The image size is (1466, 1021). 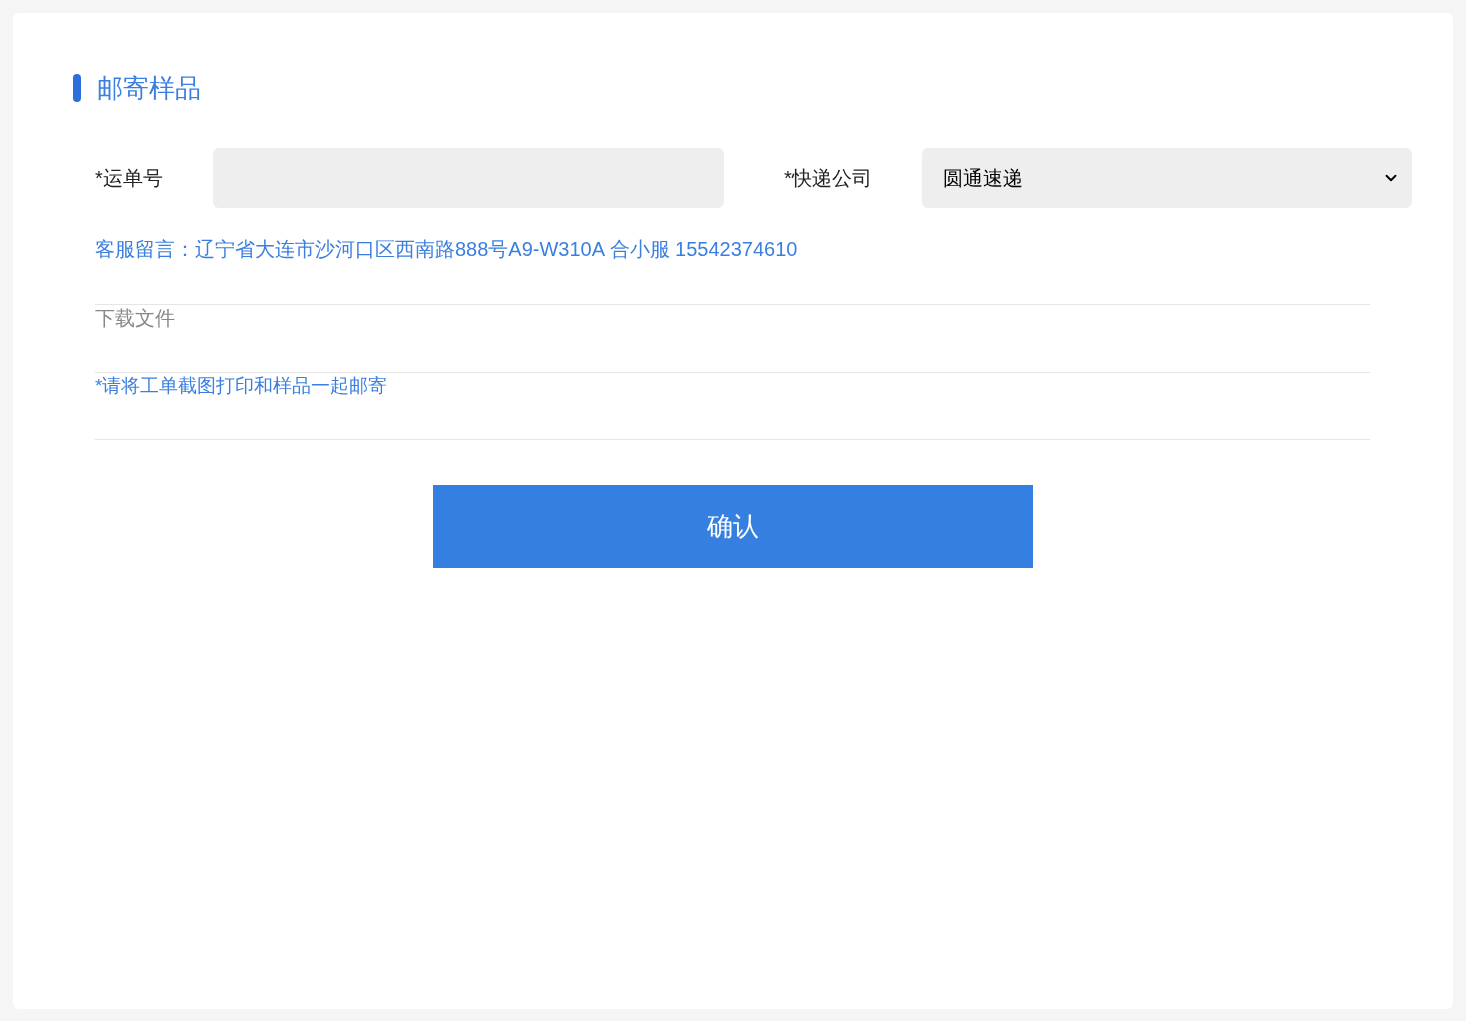 I want to click on field-label: *快递公司, so click(x=828, y=178).